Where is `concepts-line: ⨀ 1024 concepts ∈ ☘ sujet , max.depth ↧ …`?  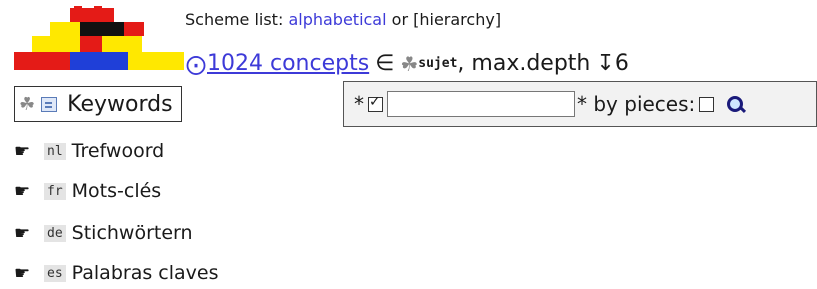
concepts-line: ⨀ 1024 concepts ∈ ☘ sujet , max.depth ↧ … is located at coordinates (407, 63).